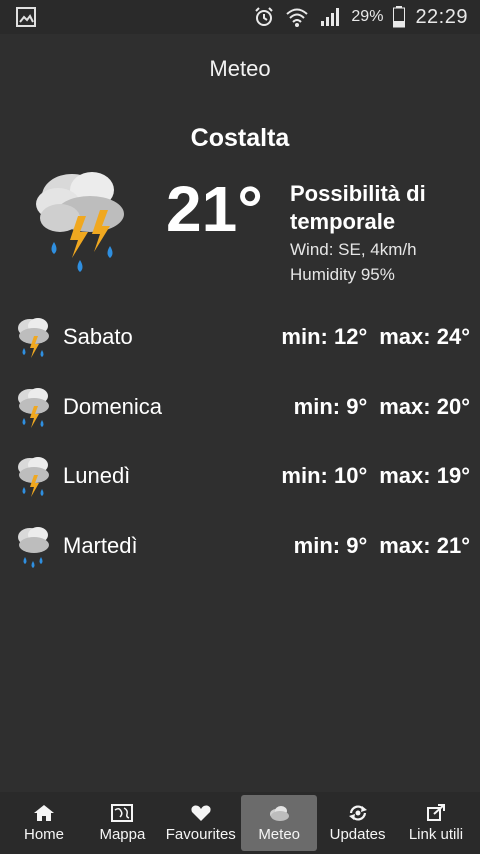 This screenshot has height=854, width=480. Describe the element at coordinates (201, 812) in the screenshot. I see `heart-icon` at that location.